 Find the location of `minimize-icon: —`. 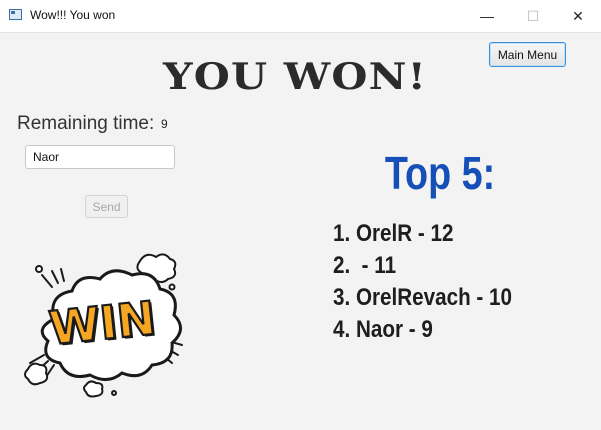

minimize-icon: — is located at coordinates (487, 16).